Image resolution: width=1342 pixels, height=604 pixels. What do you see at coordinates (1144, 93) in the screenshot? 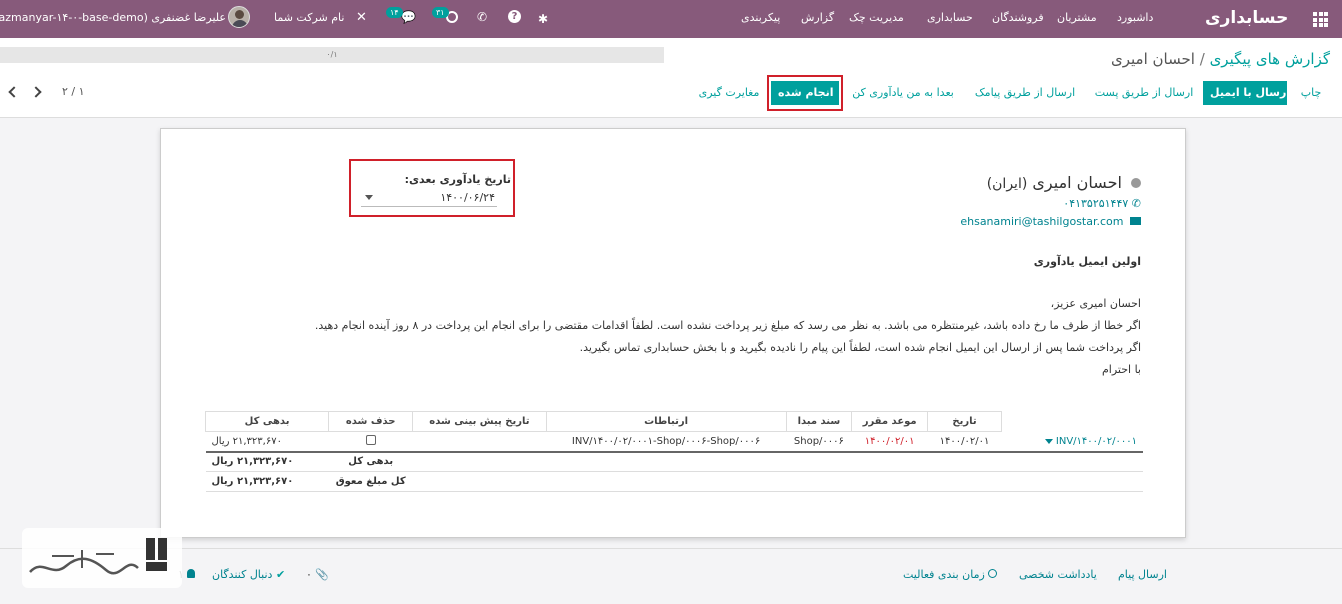
I see `send-post-button: ارسال از طریق پست` at bounding box center [1144, 93].